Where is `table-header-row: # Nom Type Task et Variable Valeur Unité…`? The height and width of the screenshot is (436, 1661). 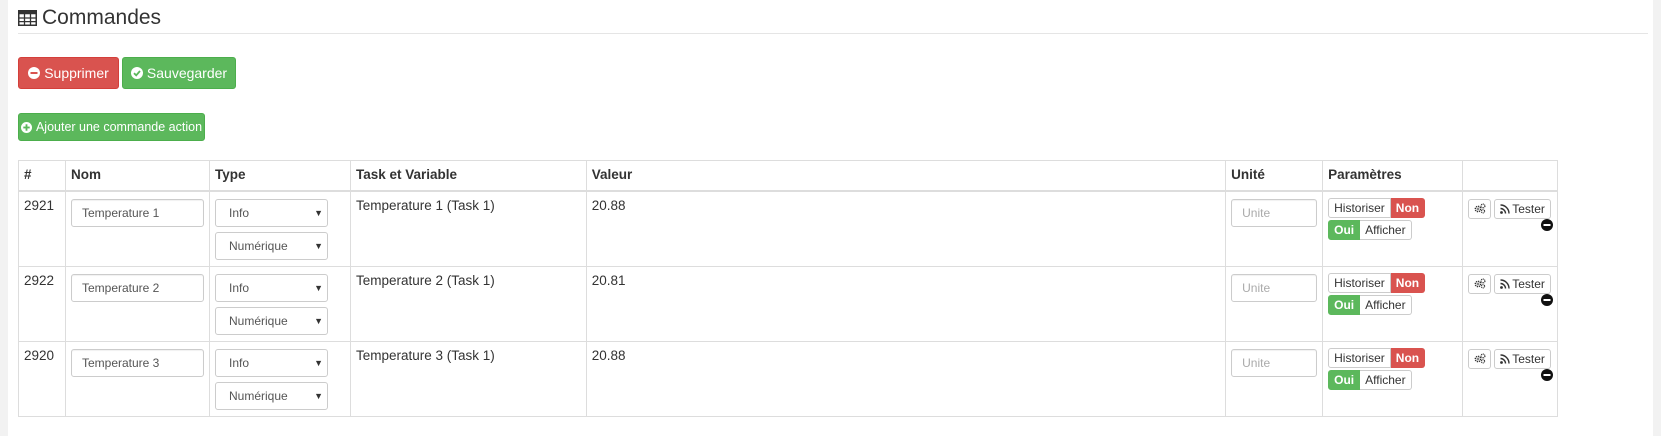
table-header-row: # Nom Type Task et Variable Valeur Unité… is located at coordinates (788, 176).